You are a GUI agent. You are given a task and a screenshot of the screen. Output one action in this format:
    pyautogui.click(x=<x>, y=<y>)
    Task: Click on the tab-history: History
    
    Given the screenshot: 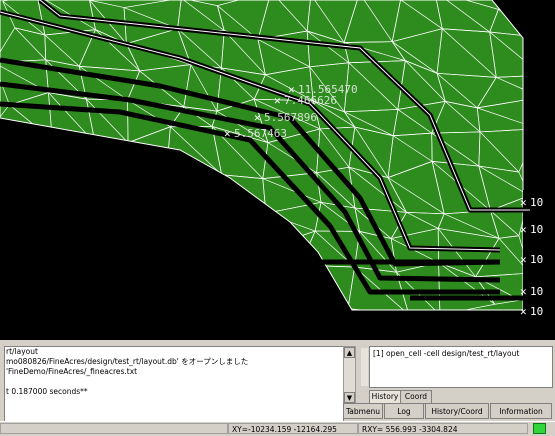 What is the action you would take?
    pyautogui.click(x=385, y=397)
    